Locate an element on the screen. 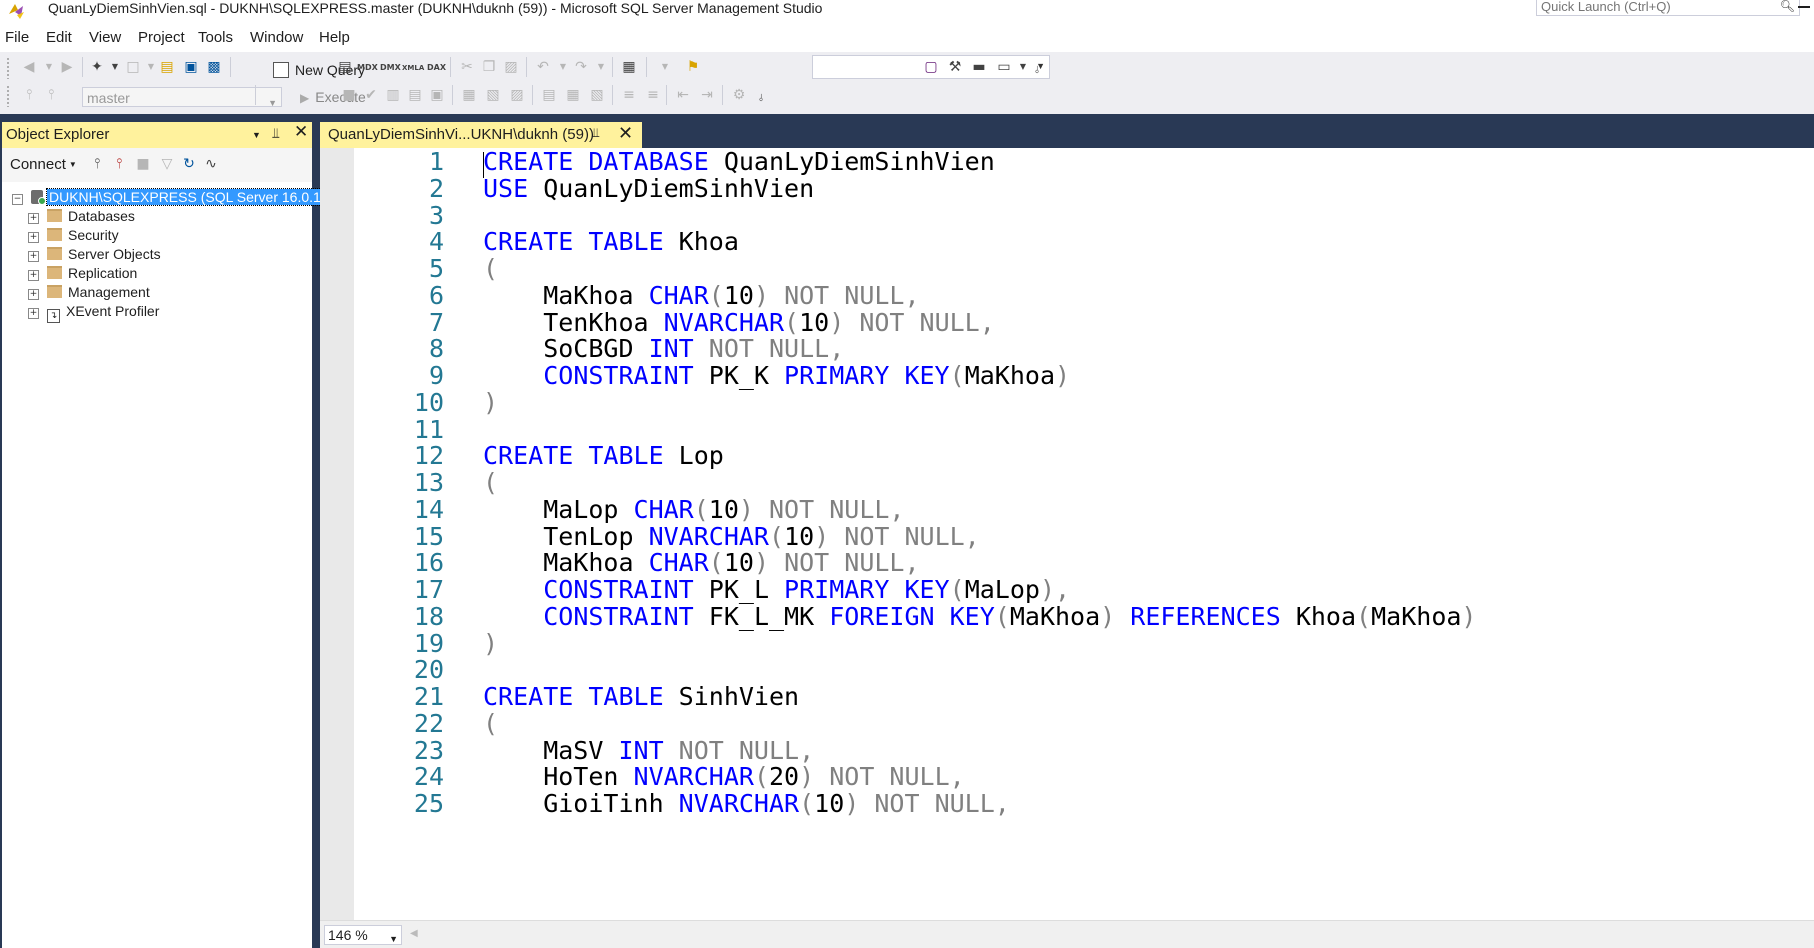 The image size is (1814, 948). new-project-dropdown-icon: ▼ is located at coordinates (115, 67).